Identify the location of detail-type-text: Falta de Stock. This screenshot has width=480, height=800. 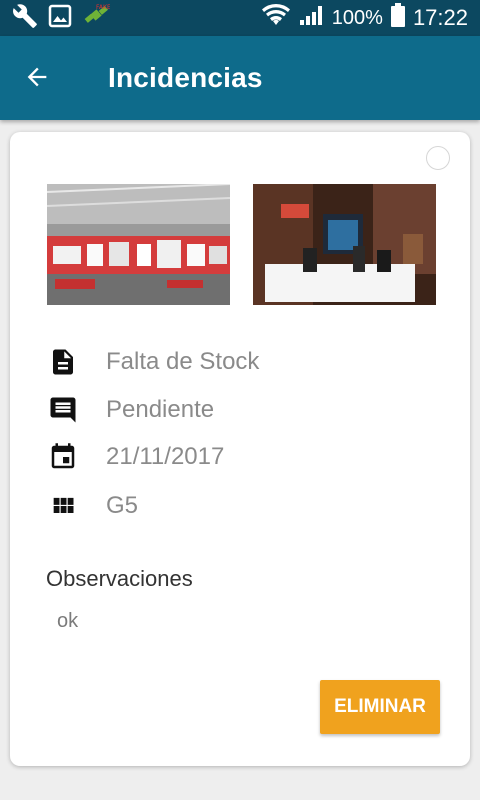
(183, 361).